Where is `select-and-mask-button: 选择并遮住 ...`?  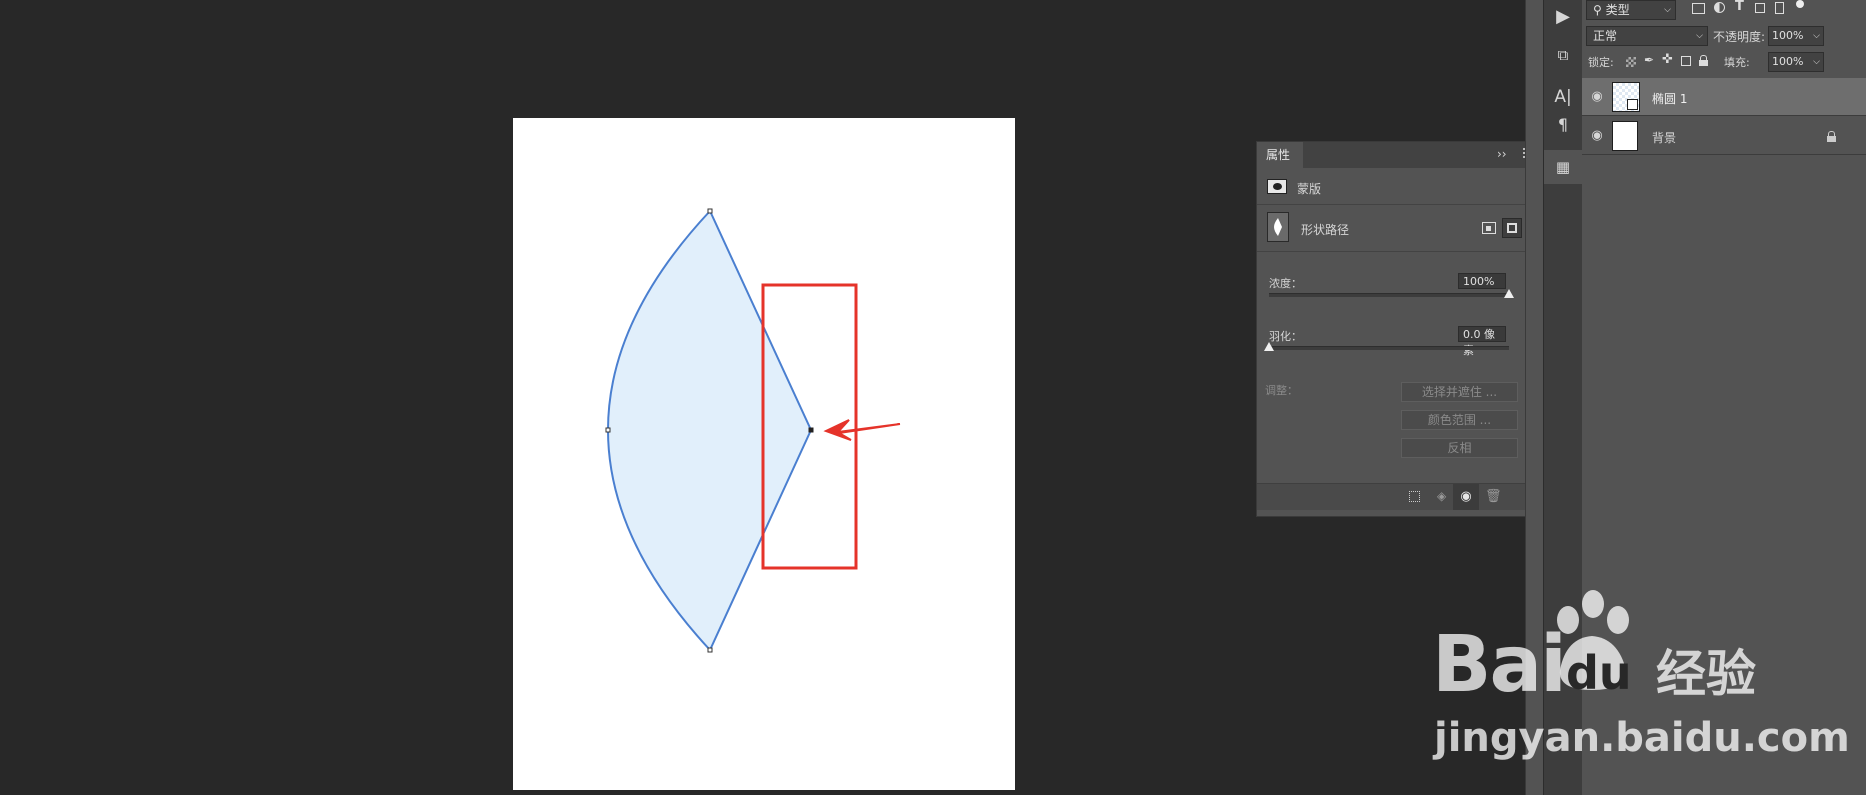 select-and-mask-button: 选择并遮住 ... is located at coordinates (1459, 392).